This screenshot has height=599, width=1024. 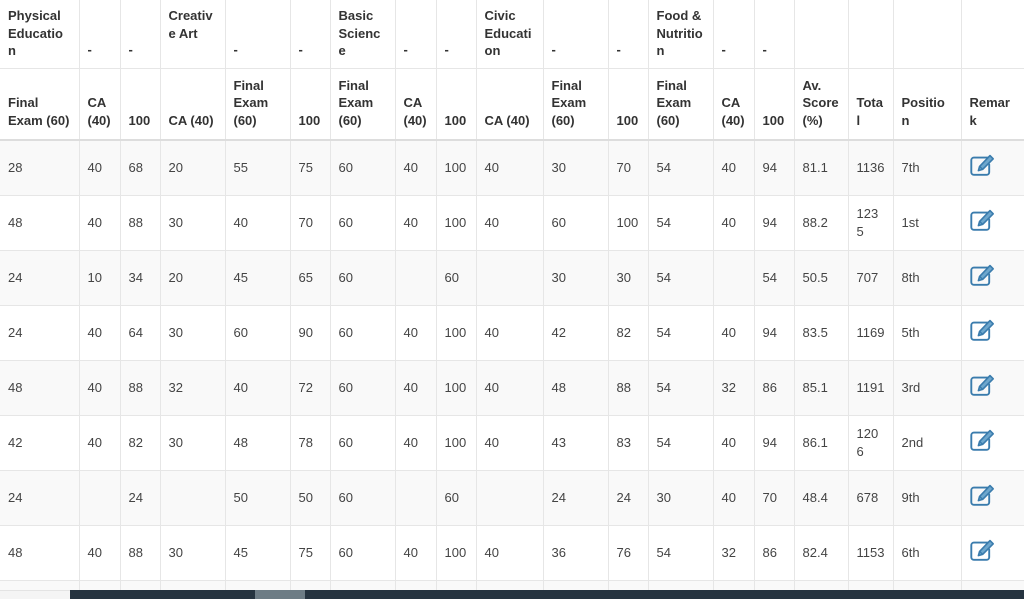 I want to click on cell-r0-c14: 94, so click(x=773, y=168).